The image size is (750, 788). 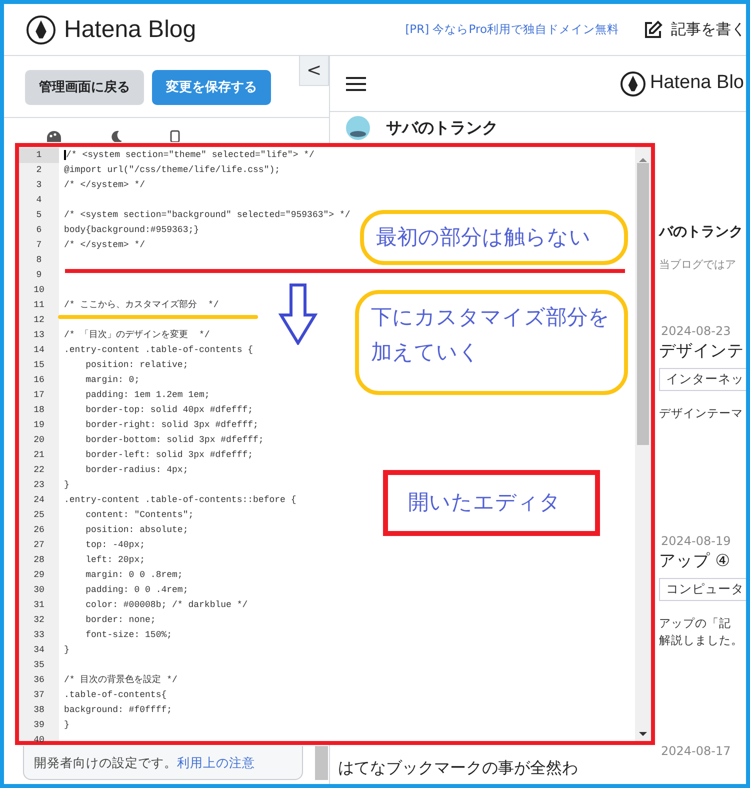 What do you see at coordinates (116, 136) in the screenshot?
I see `moon-icon` at bounding box center [116, 136].